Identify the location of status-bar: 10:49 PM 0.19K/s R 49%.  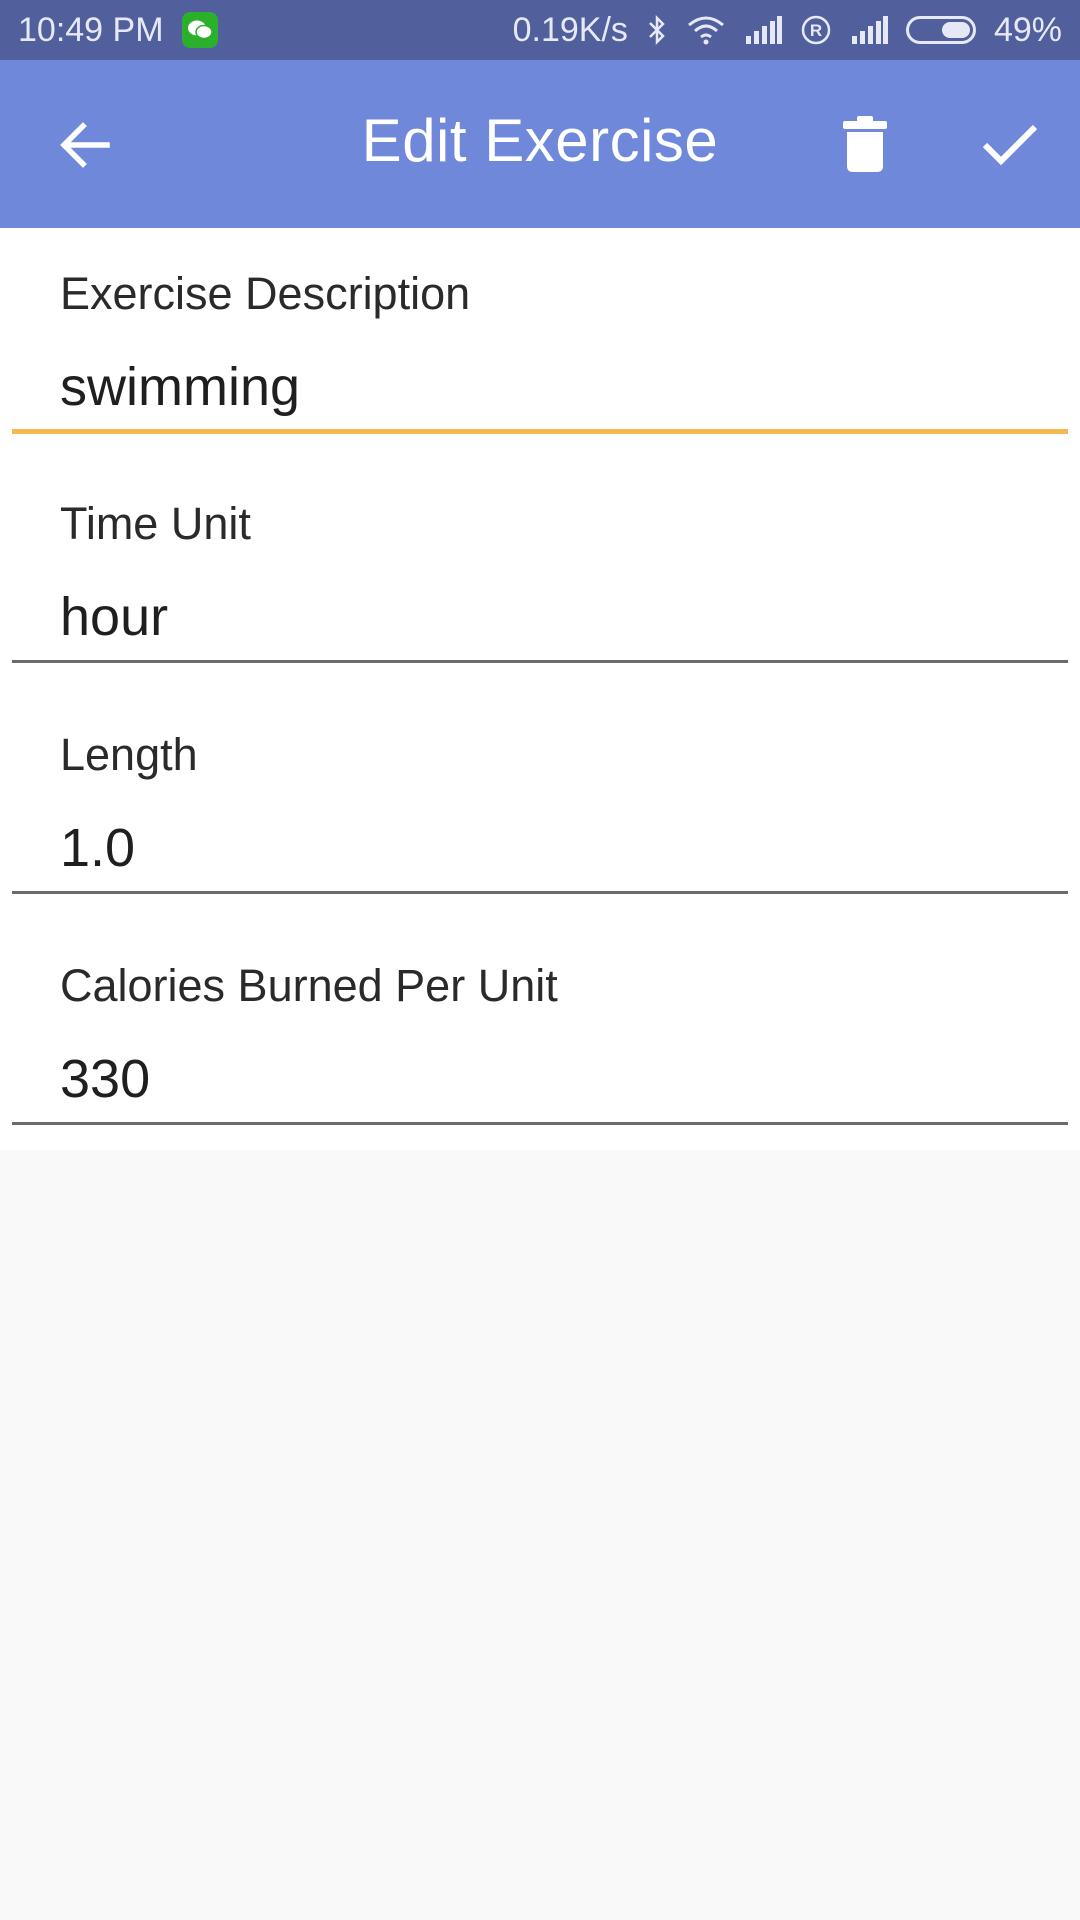
(540, 30).